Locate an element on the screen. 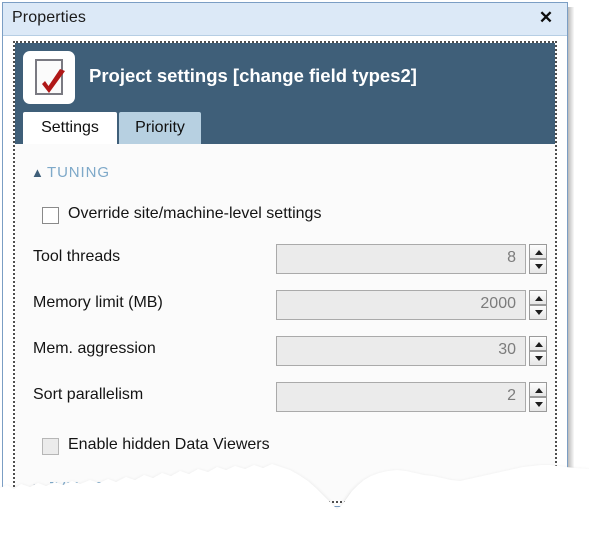  spinner-up-tool-threads is located at coordinates (538, 251).